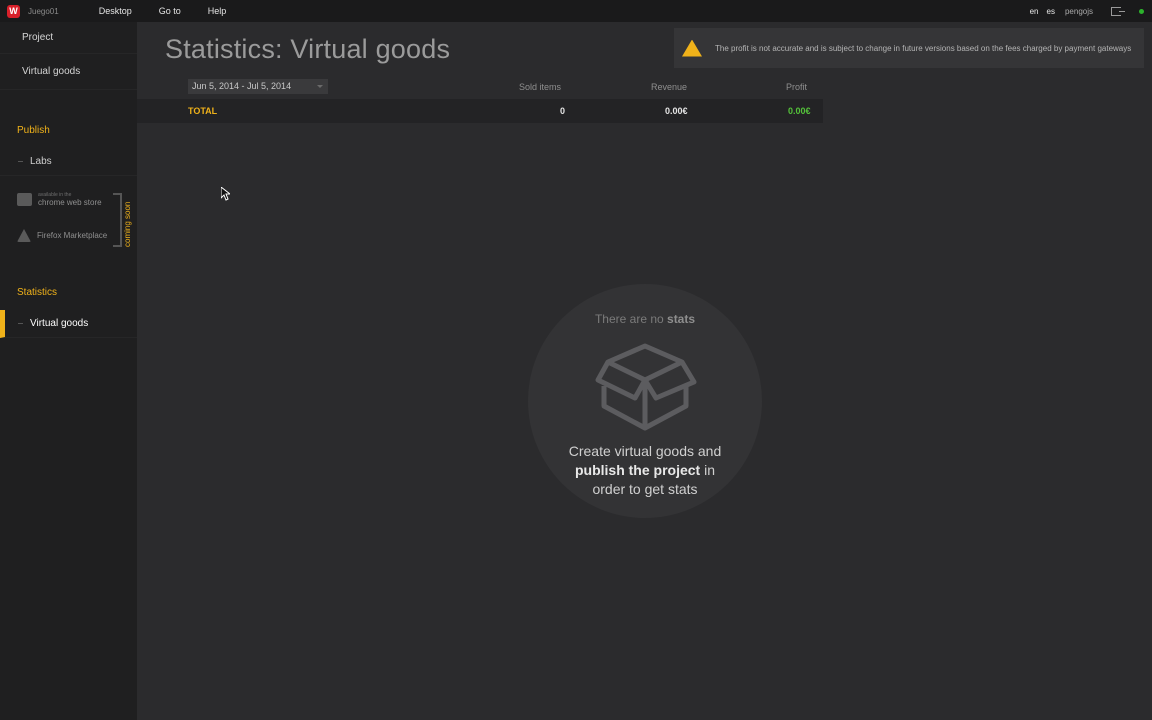 This screenshot has height=720, width=1152. I want to click on empty-state-heading: There are no stats, so click(645, 319).